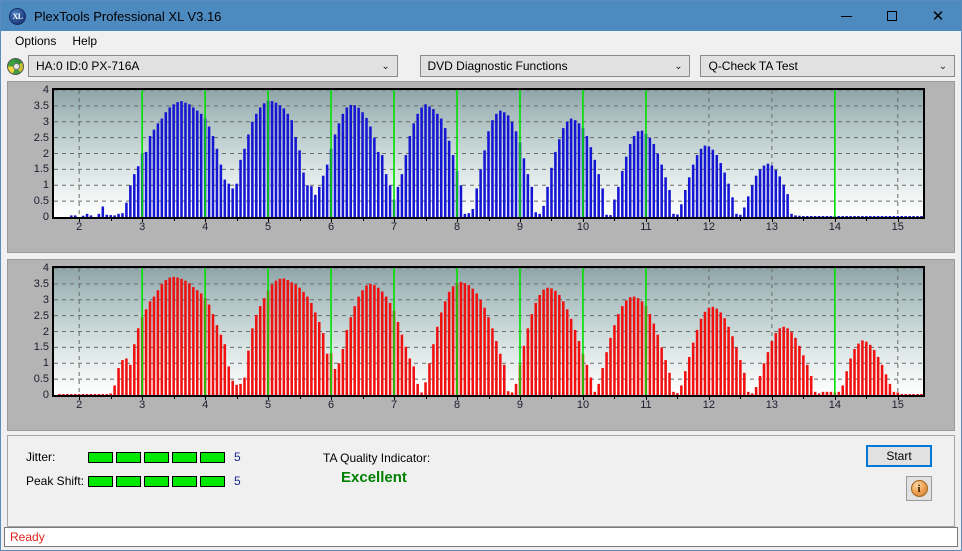 The width and height of the screenshot is (962, 551). What do you see at coordinates (237, 481) in the screenshot?
I see `peak-shift-value: 5` at bounding box center [237, 481].